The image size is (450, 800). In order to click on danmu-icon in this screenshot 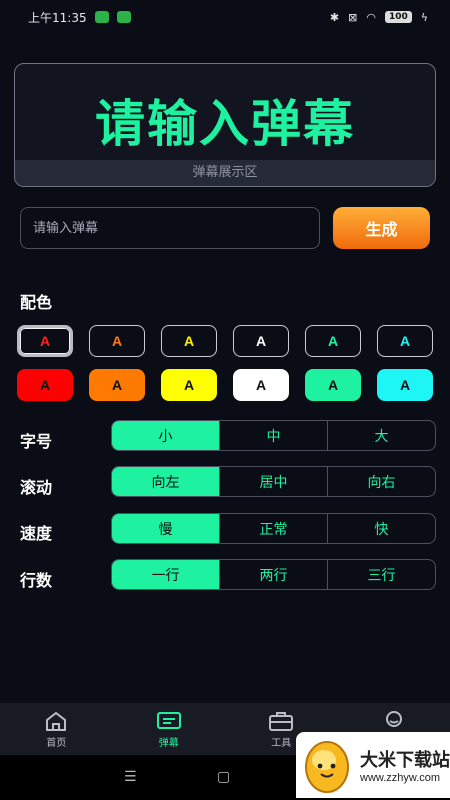, I will do `click(168, 720)`.